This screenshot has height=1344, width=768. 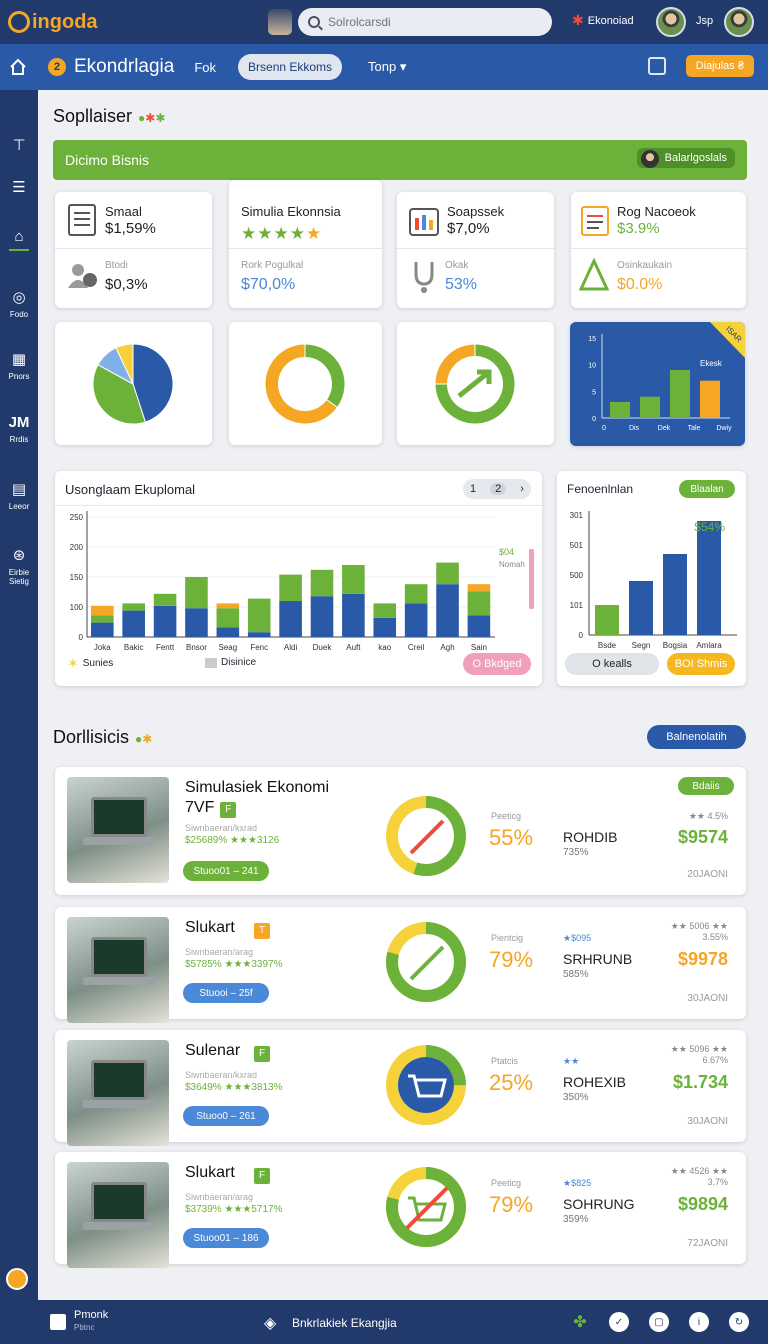 What do you see at coordinates (577, 575) in the screenshot?
I see `y-tick-label: 500` at bounding box center [577, 575].